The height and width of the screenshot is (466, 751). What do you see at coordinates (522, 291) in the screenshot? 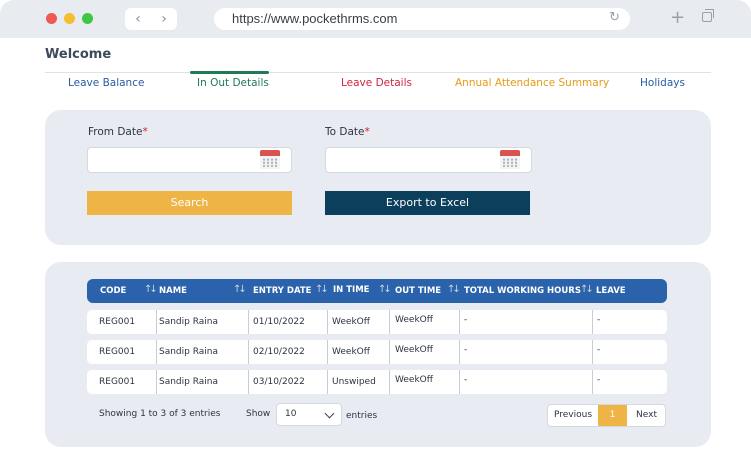
I see `col-total-working-hours: TOTAL WORKING HOURS` at bounding box center [522, 291].